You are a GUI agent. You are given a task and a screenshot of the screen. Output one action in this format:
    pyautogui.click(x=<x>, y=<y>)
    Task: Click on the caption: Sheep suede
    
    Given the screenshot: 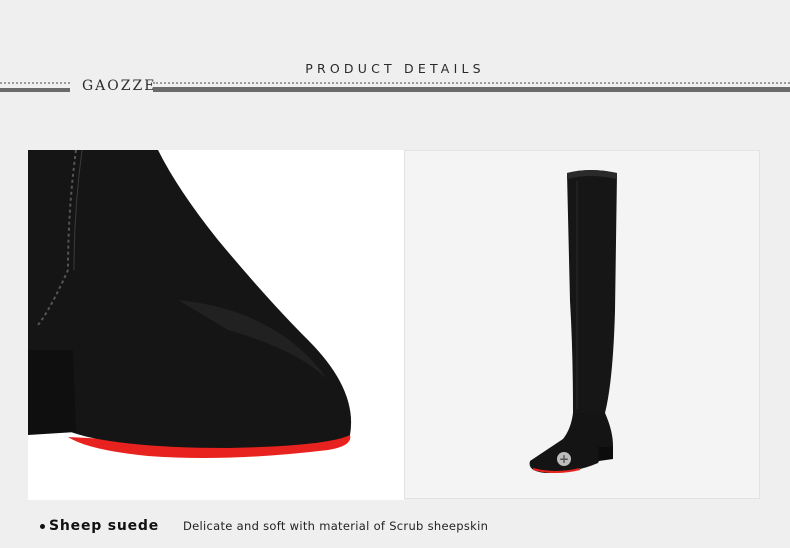 What is the action you would take?
    pyautogui.click(x=99, y=526)
    